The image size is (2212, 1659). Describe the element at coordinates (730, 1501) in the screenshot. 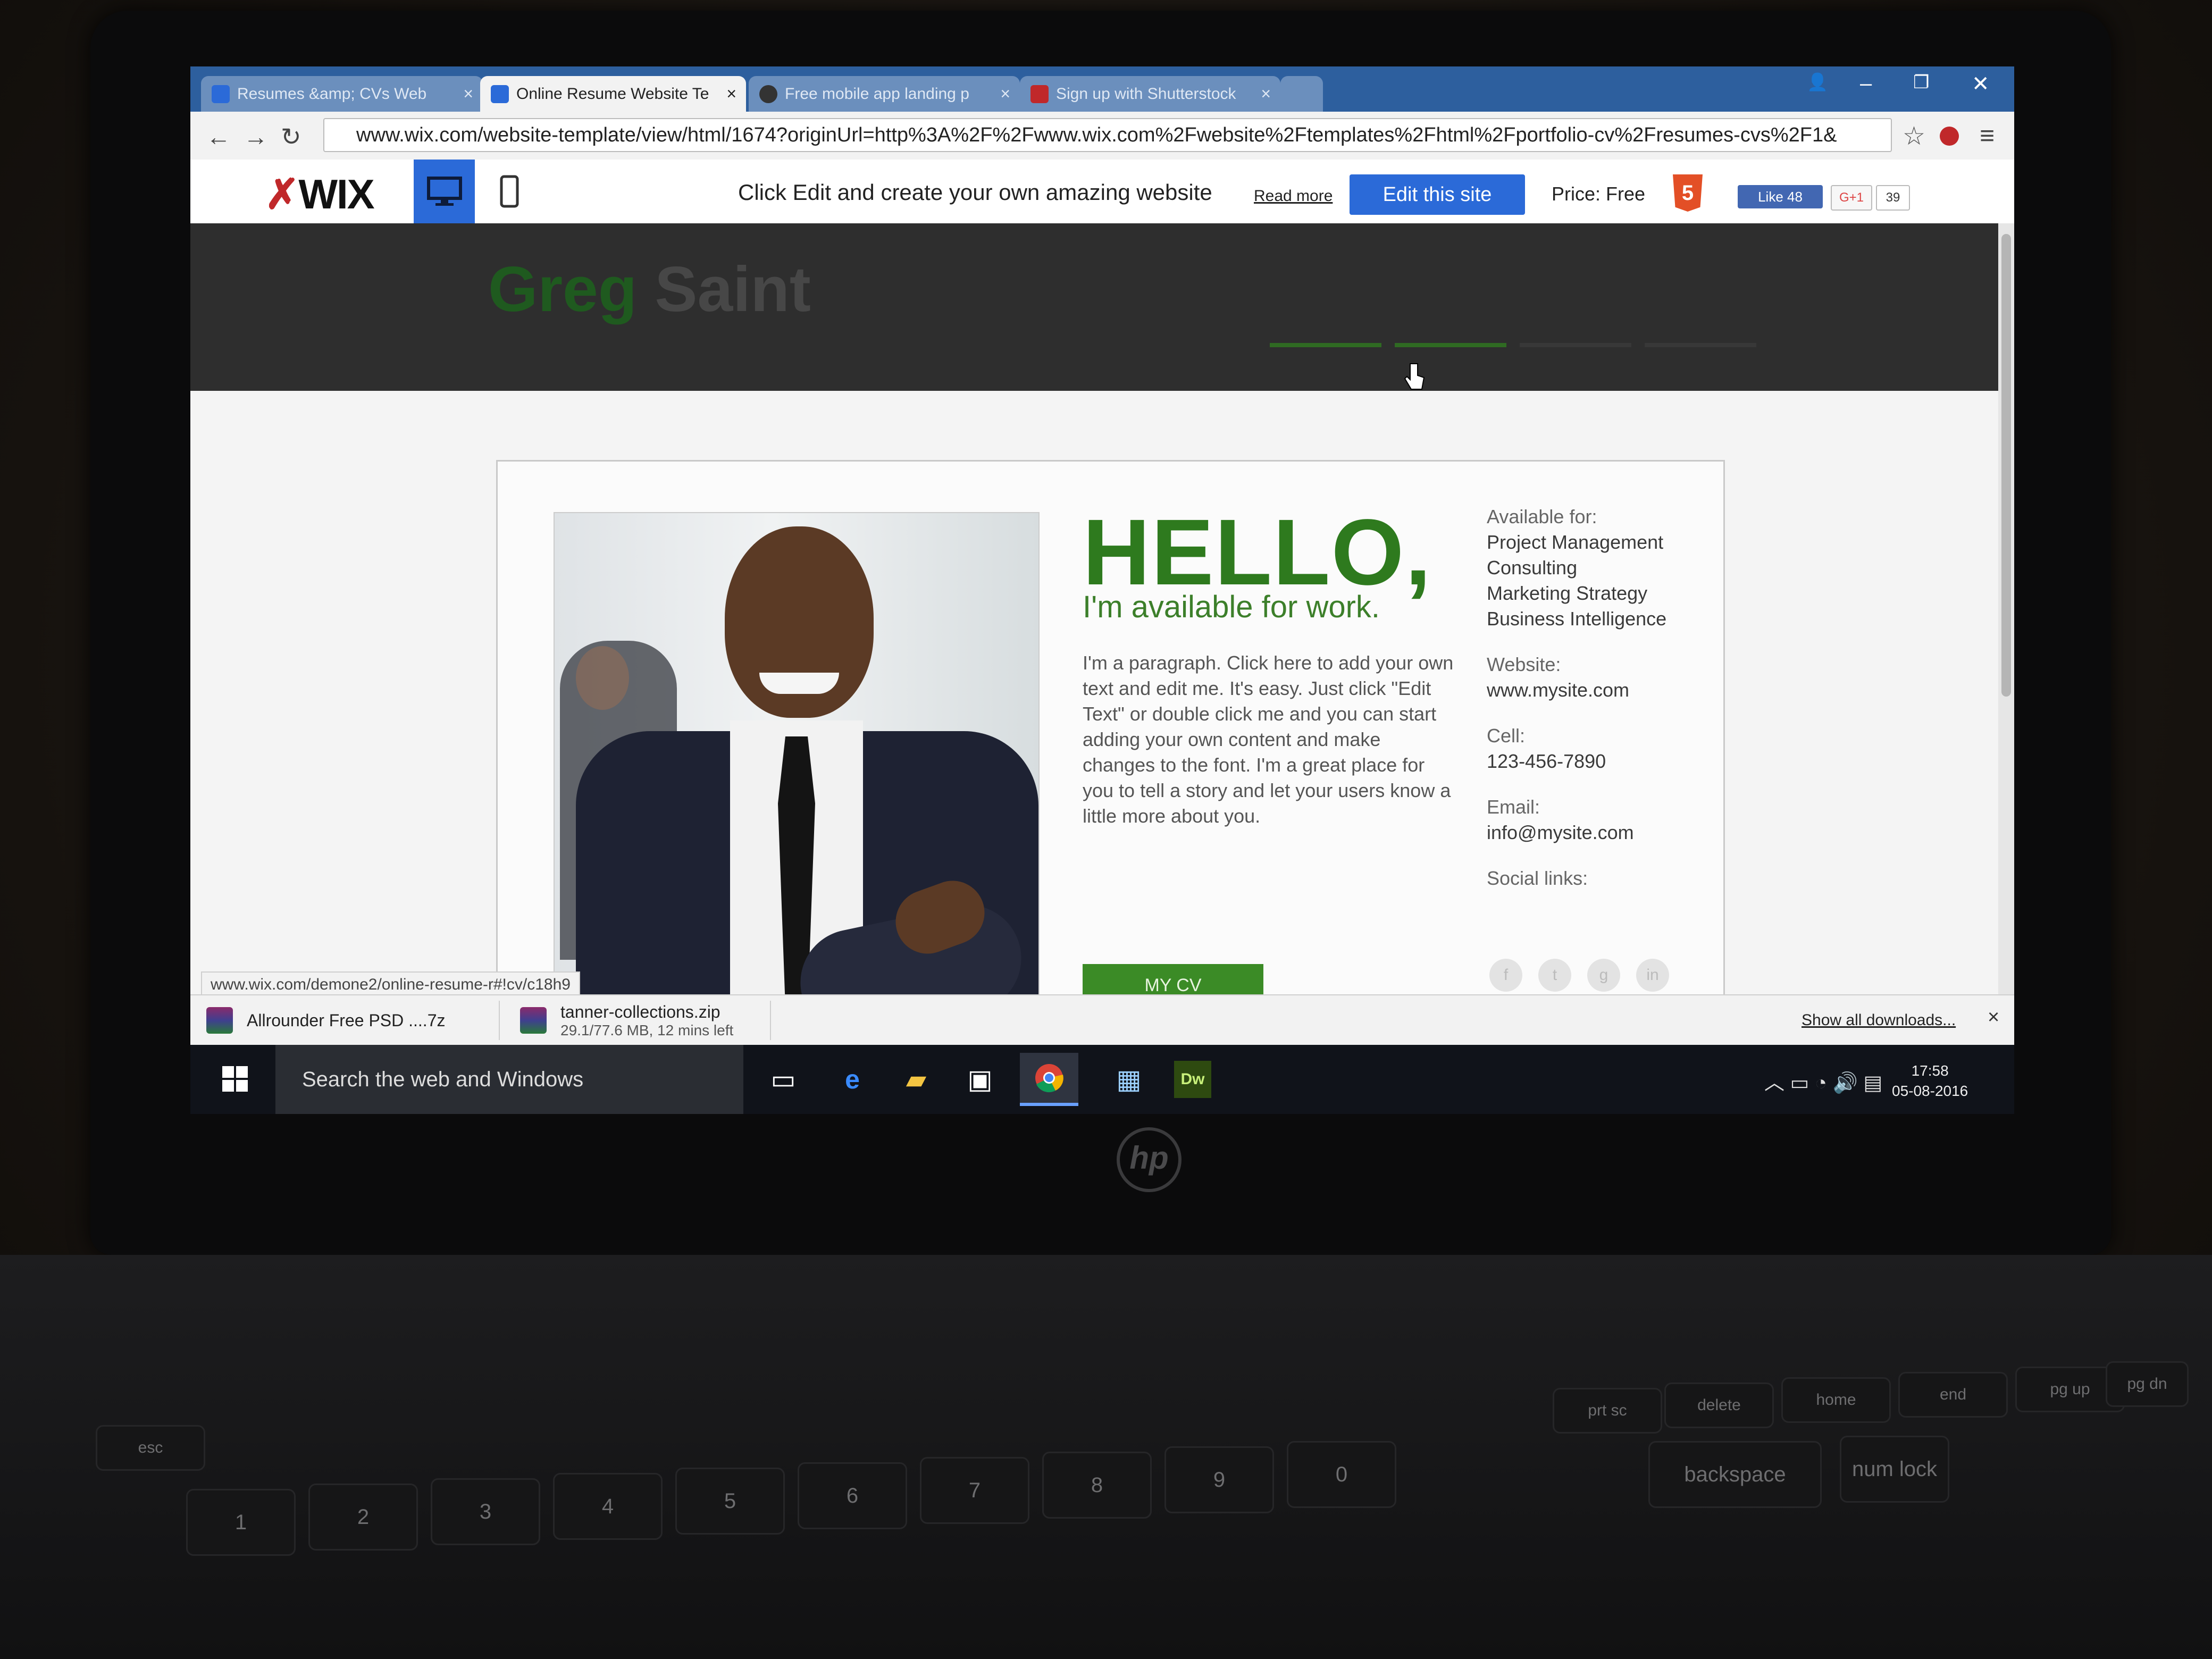

I see `key-5: 5` at that location.